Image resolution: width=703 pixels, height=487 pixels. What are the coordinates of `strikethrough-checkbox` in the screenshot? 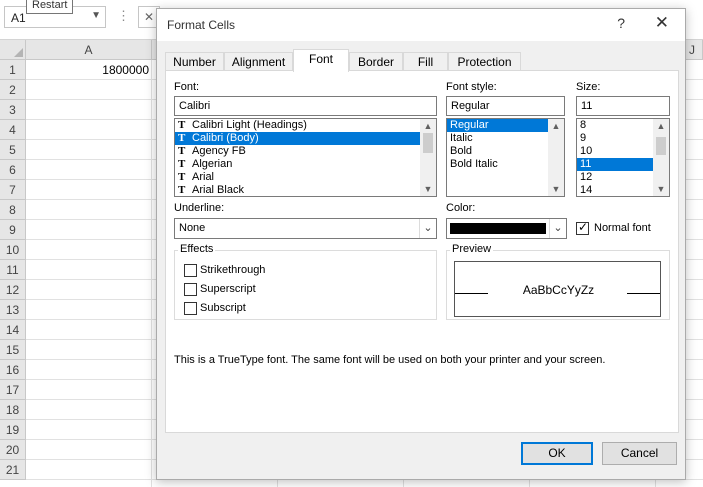 It's located at (190, 270).